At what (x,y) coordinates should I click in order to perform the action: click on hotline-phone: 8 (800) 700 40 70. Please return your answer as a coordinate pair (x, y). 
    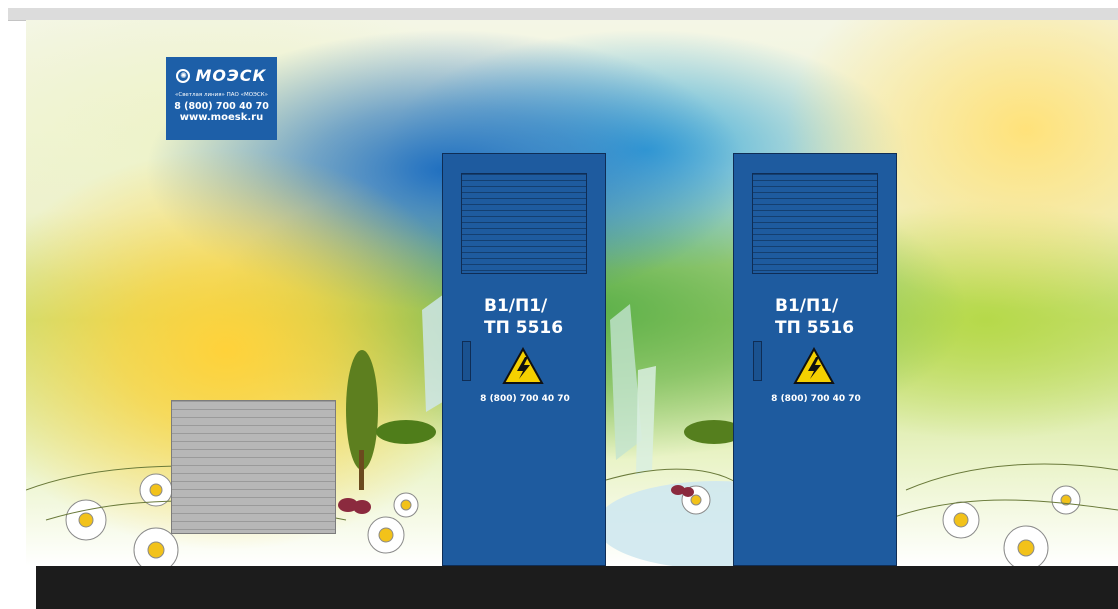
    Looking at the image, I should click on (221, 106).